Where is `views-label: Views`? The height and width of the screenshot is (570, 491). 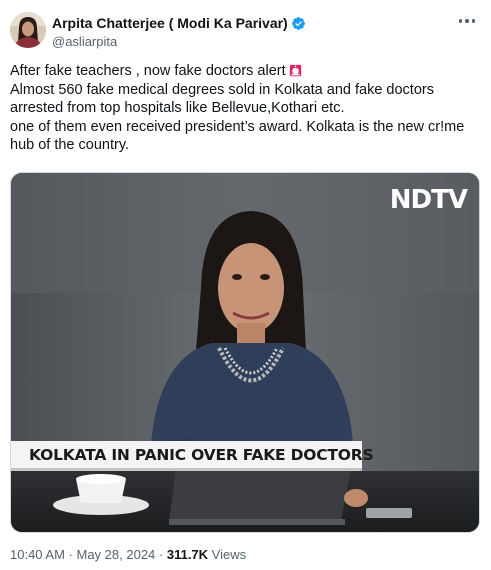
views-label: Views is located at coordinates (227, 554).